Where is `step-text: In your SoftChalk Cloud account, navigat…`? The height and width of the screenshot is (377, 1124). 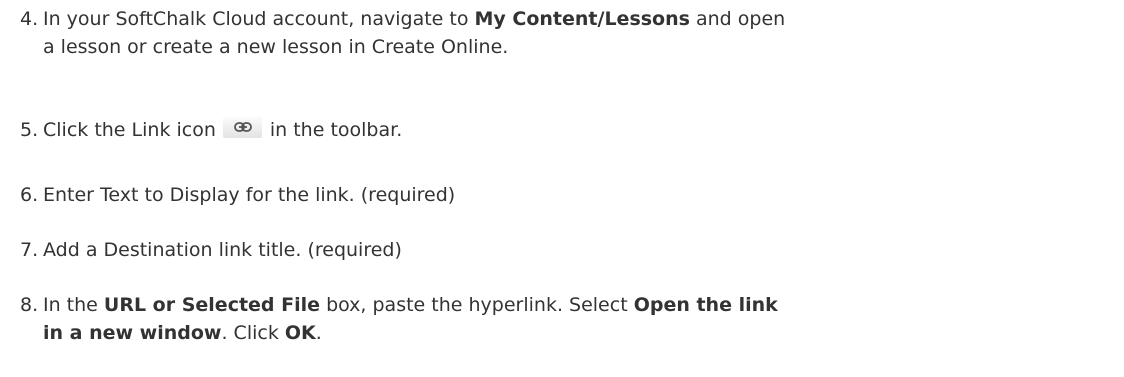 step-text: In your SoftChalk Cloud account, navigat… is located at coordinates (414, 33).